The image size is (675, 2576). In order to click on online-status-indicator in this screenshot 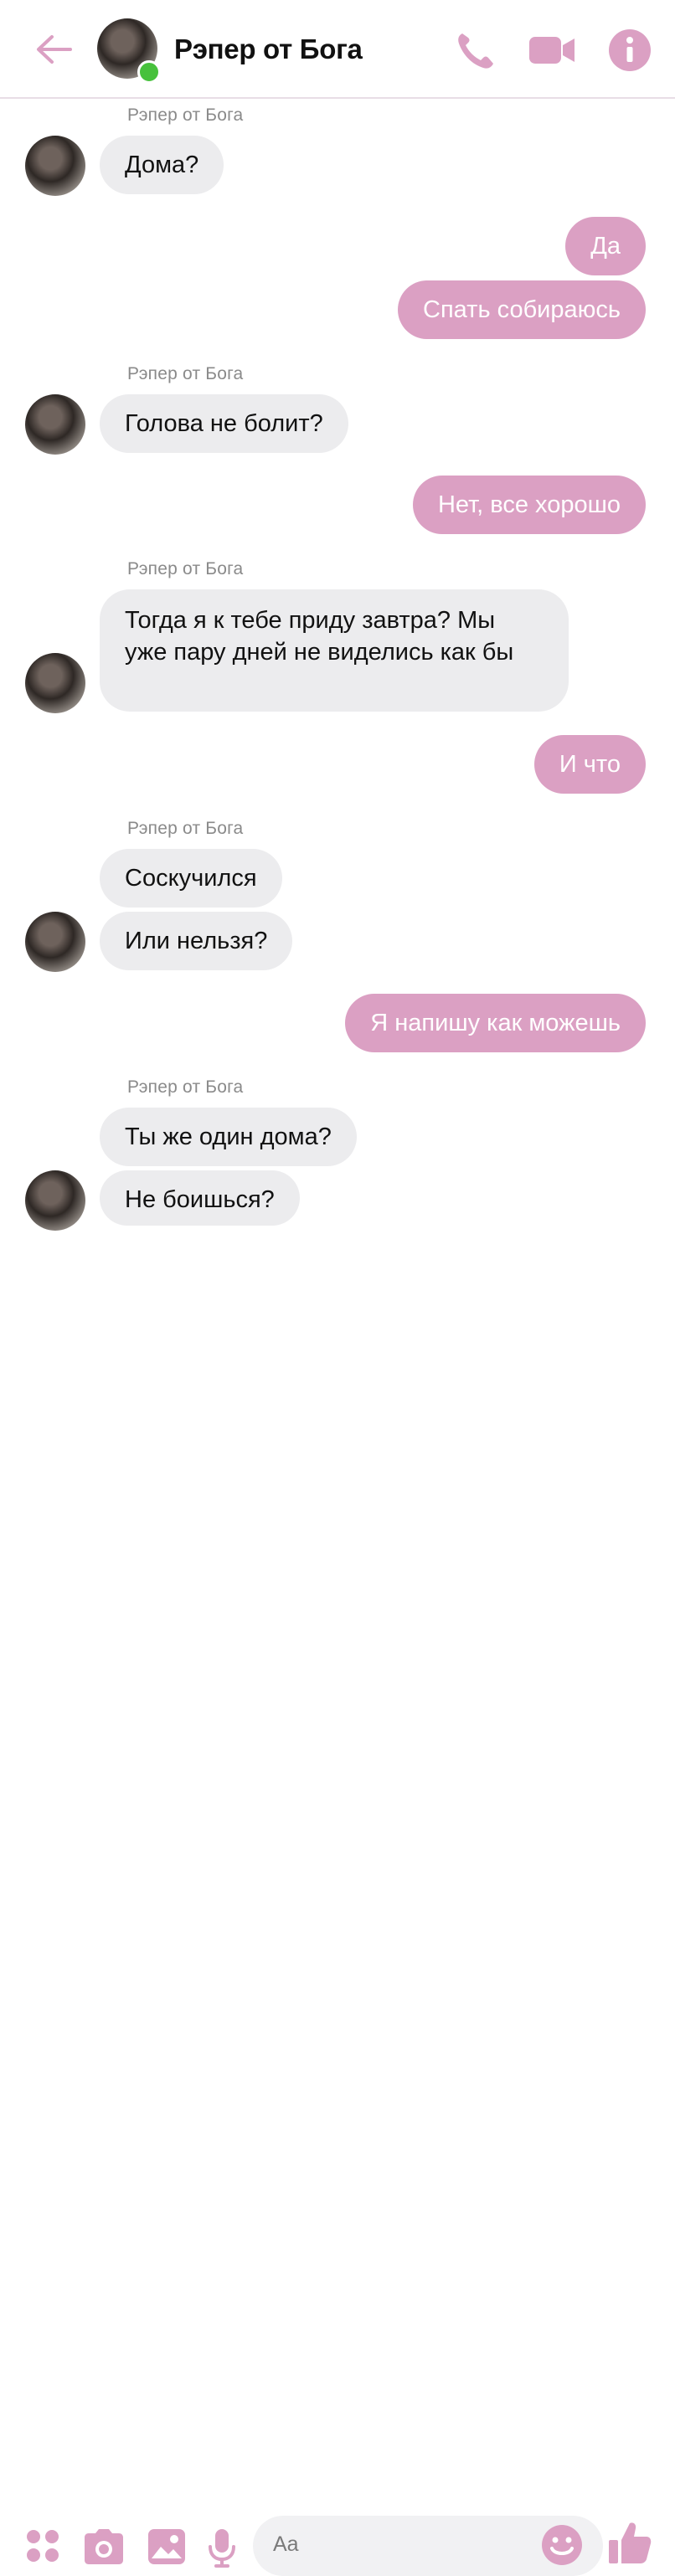, I will do `click(149, 72)`.